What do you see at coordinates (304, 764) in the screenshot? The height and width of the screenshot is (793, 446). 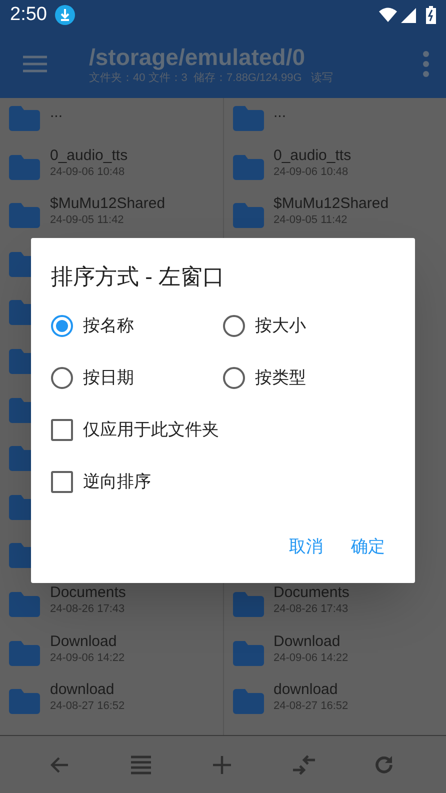 I see `swap-arrows-icon` at bounding box center [304, 764].